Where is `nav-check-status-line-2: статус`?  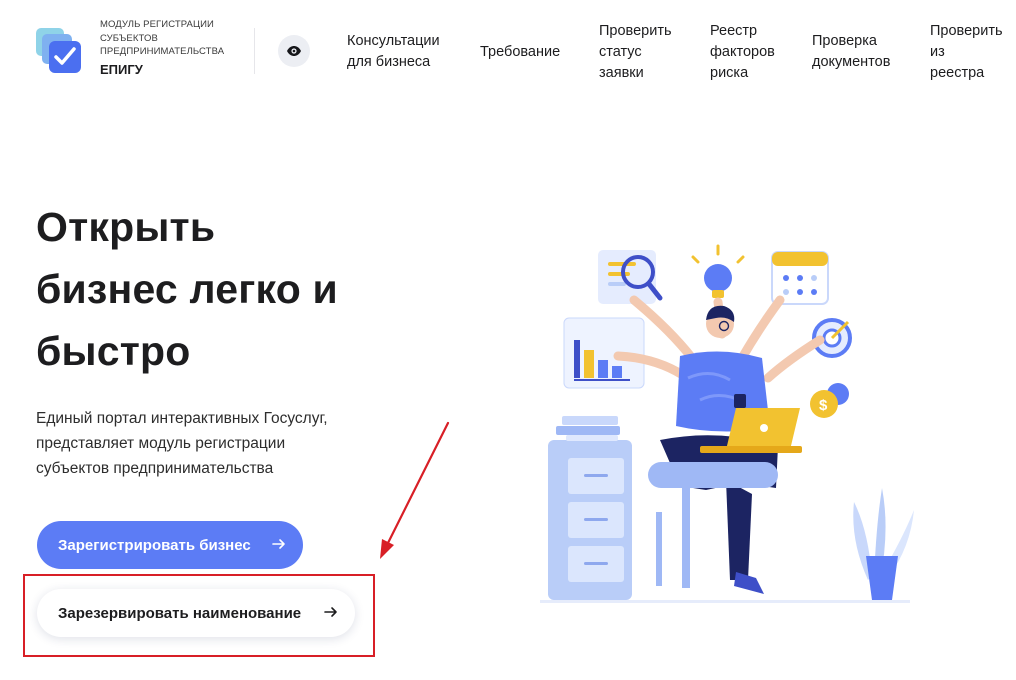 nav-check-status-line-2: статус is located at coordinates (620, 52).